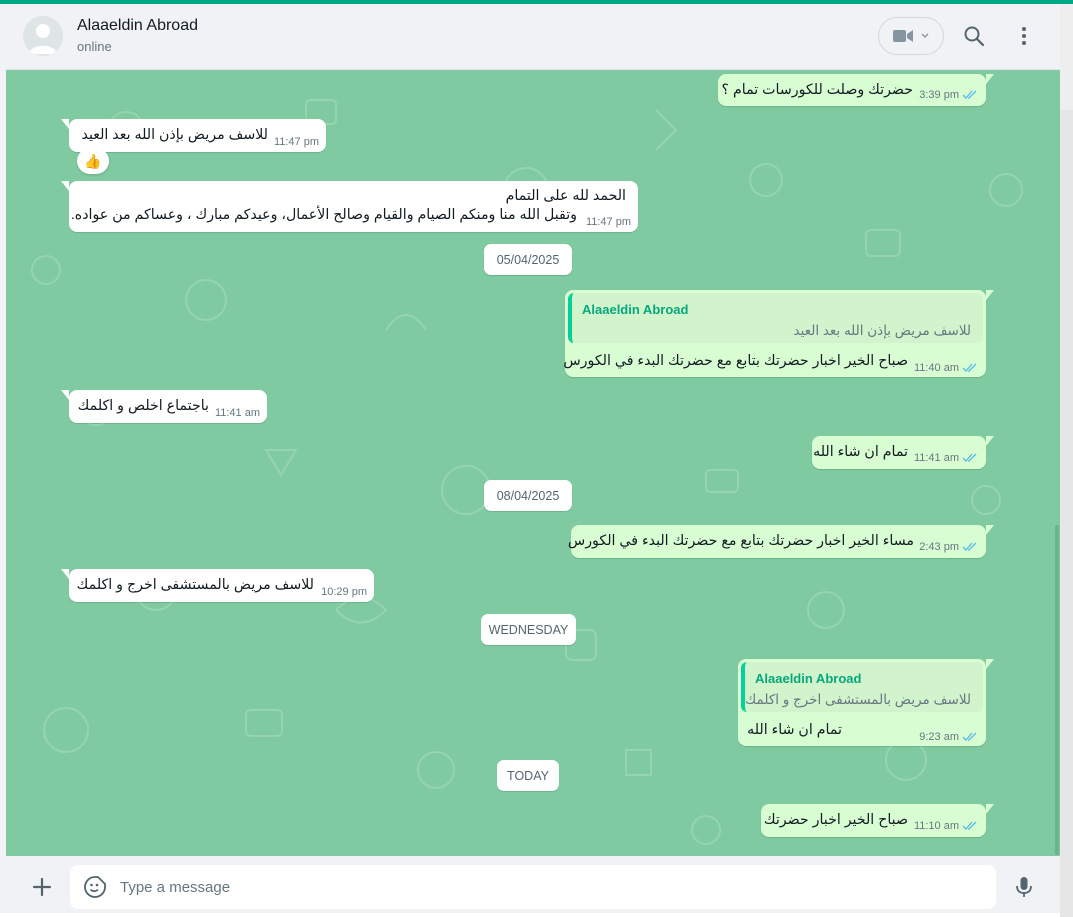 The width and height of the screenshot is (1073, 917). I want to click on date-divider: WEDNESDAY, so click(528, 629).